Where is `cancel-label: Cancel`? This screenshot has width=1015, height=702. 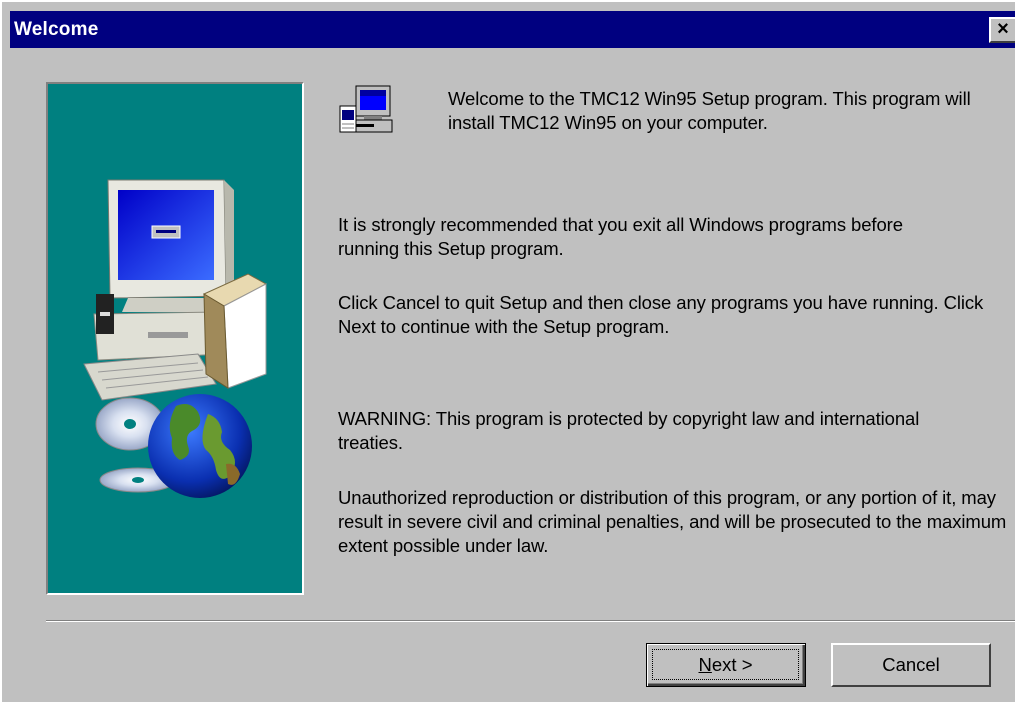
cancel-label: Cancel is located at coordinates (911, 664).